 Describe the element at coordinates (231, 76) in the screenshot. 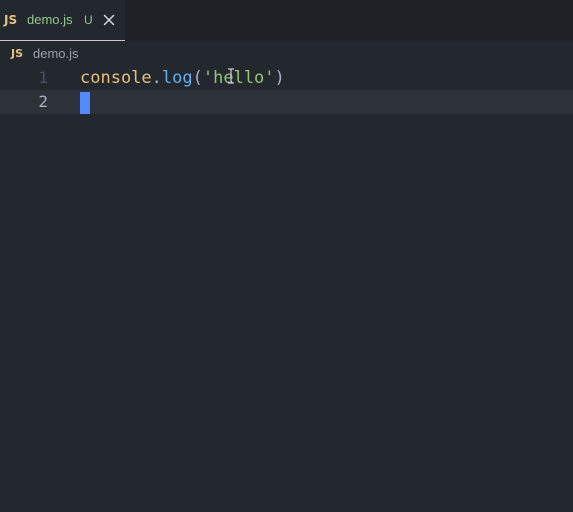

I see `ibeam-cursor-icon` at that location.